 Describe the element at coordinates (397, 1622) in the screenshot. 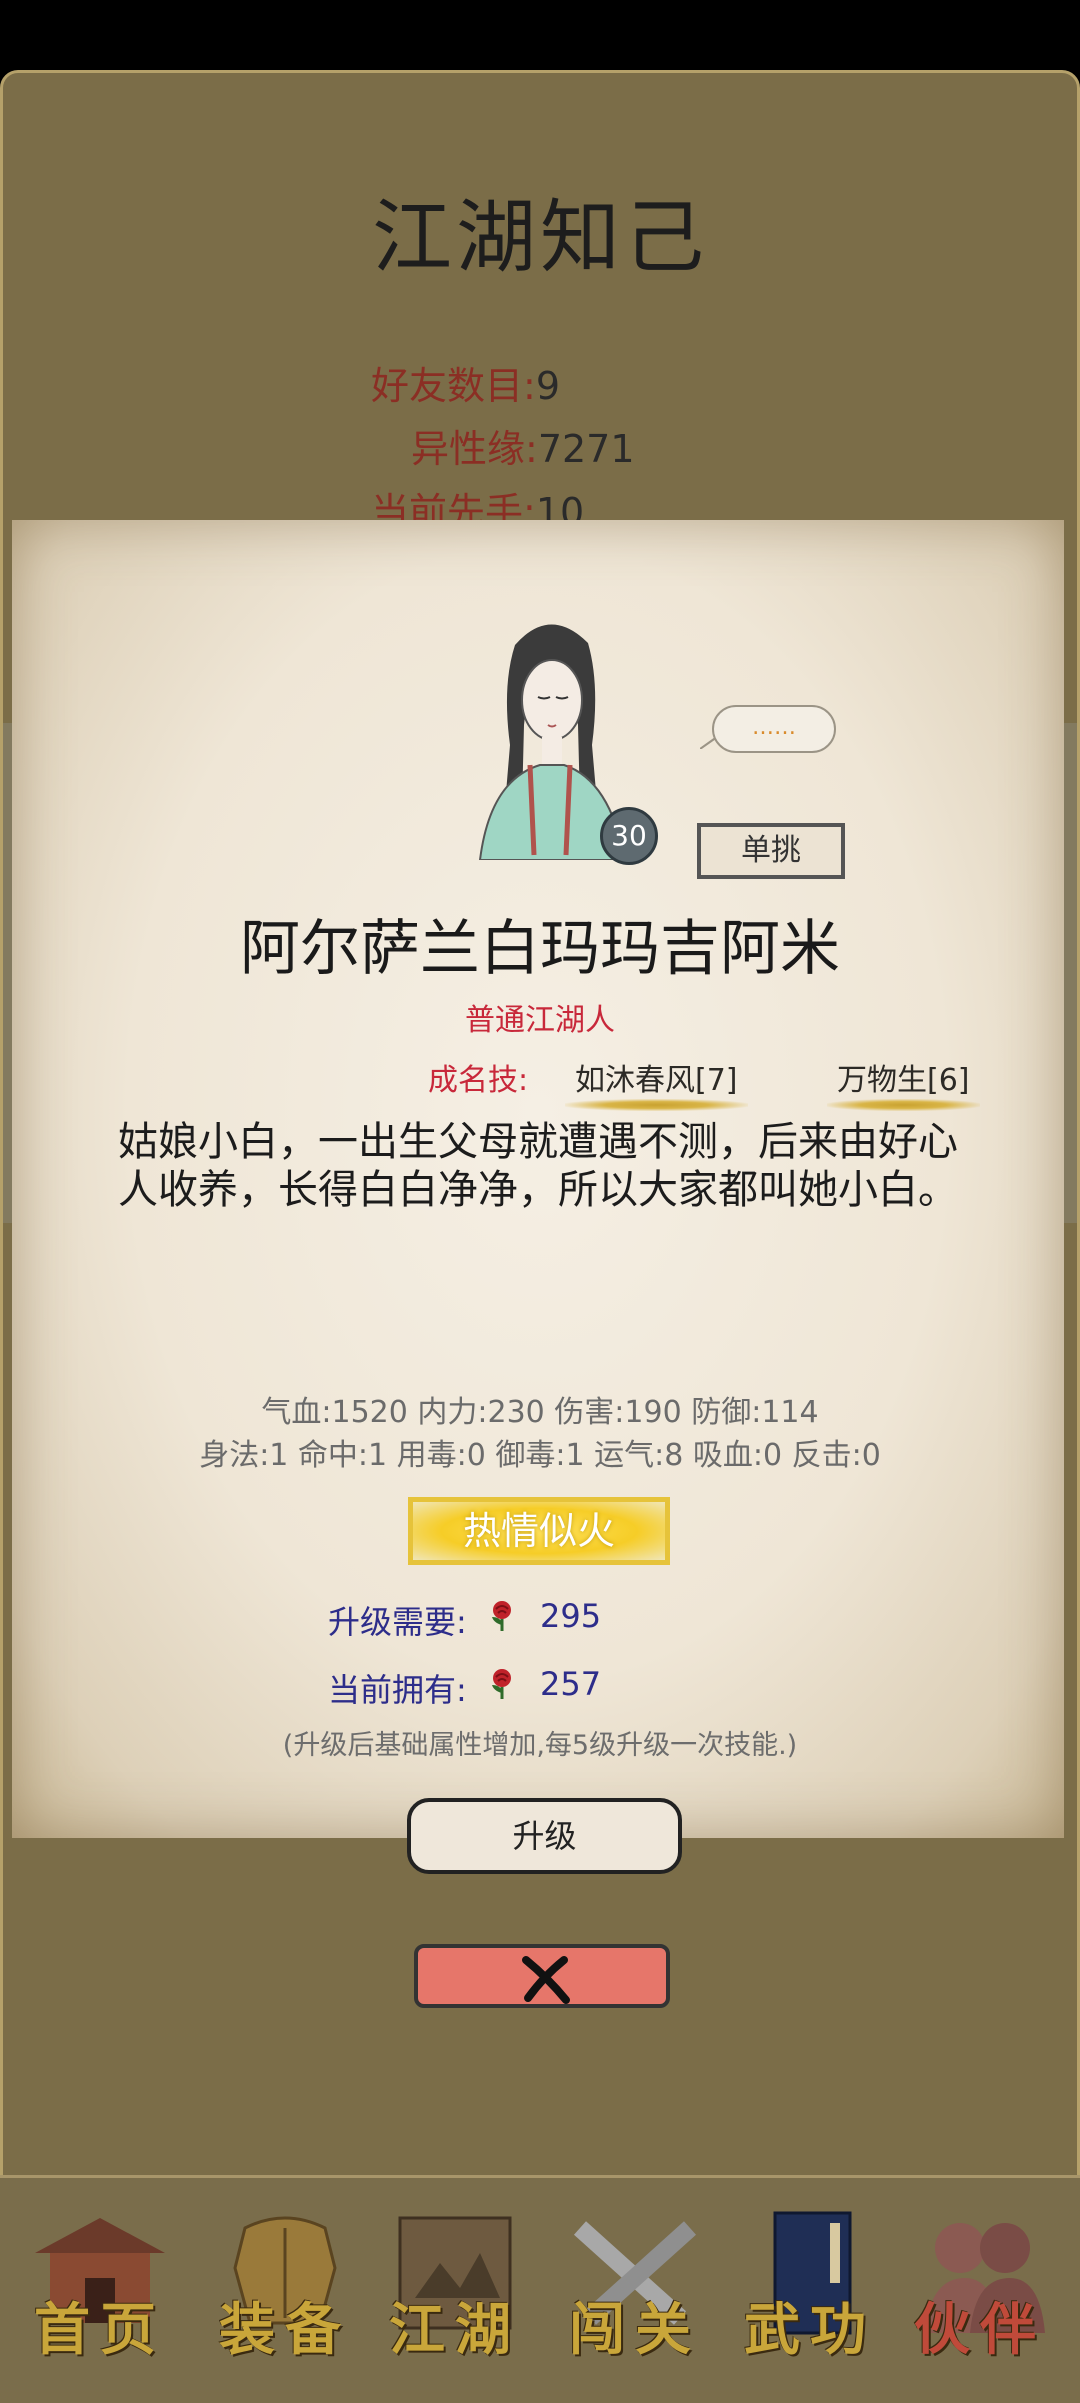

I see `upgrade-need-label: 升级需要:` at that location.